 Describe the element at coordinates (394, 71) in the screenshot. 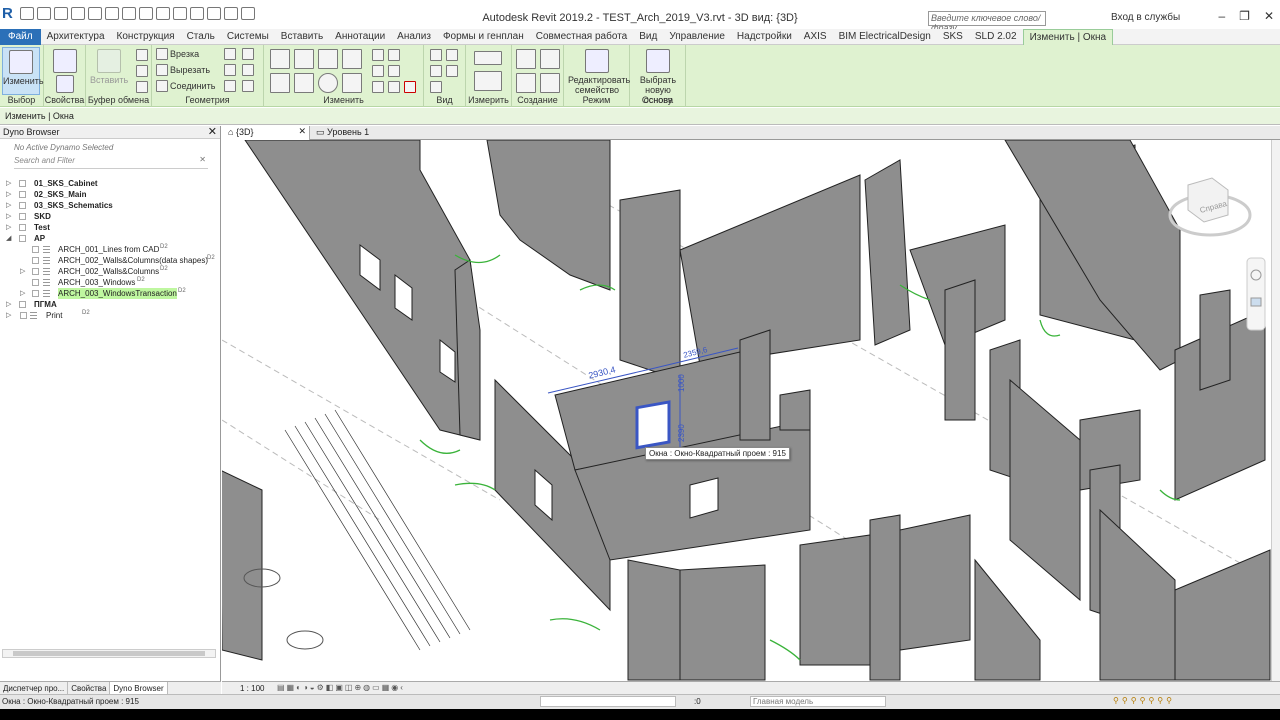

I see `scale-icon` at that location.